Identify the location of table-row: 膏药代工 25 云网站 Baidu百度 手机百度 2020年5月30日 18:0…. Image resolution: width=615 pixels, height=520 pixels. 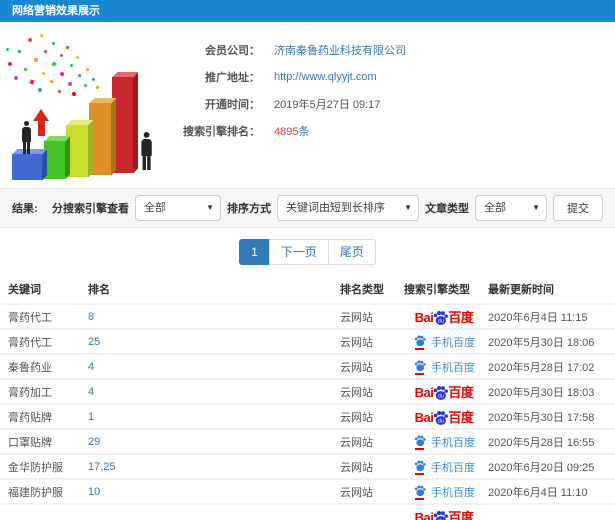
(307, 340).